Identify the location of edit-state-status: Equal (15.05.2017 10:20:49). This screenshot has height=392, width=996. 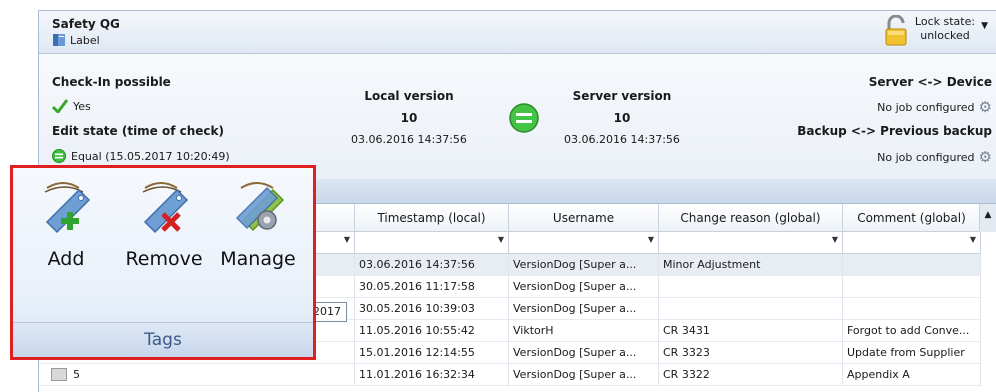
(141, 156).